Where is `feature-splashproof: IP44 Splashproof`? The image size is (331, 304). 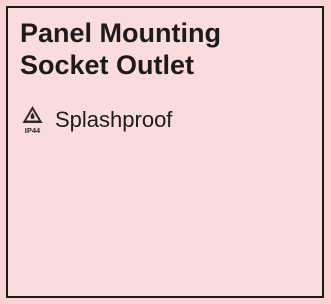
feature-splashproof: IP44 Splashproof is located at coordinates (96, 120).